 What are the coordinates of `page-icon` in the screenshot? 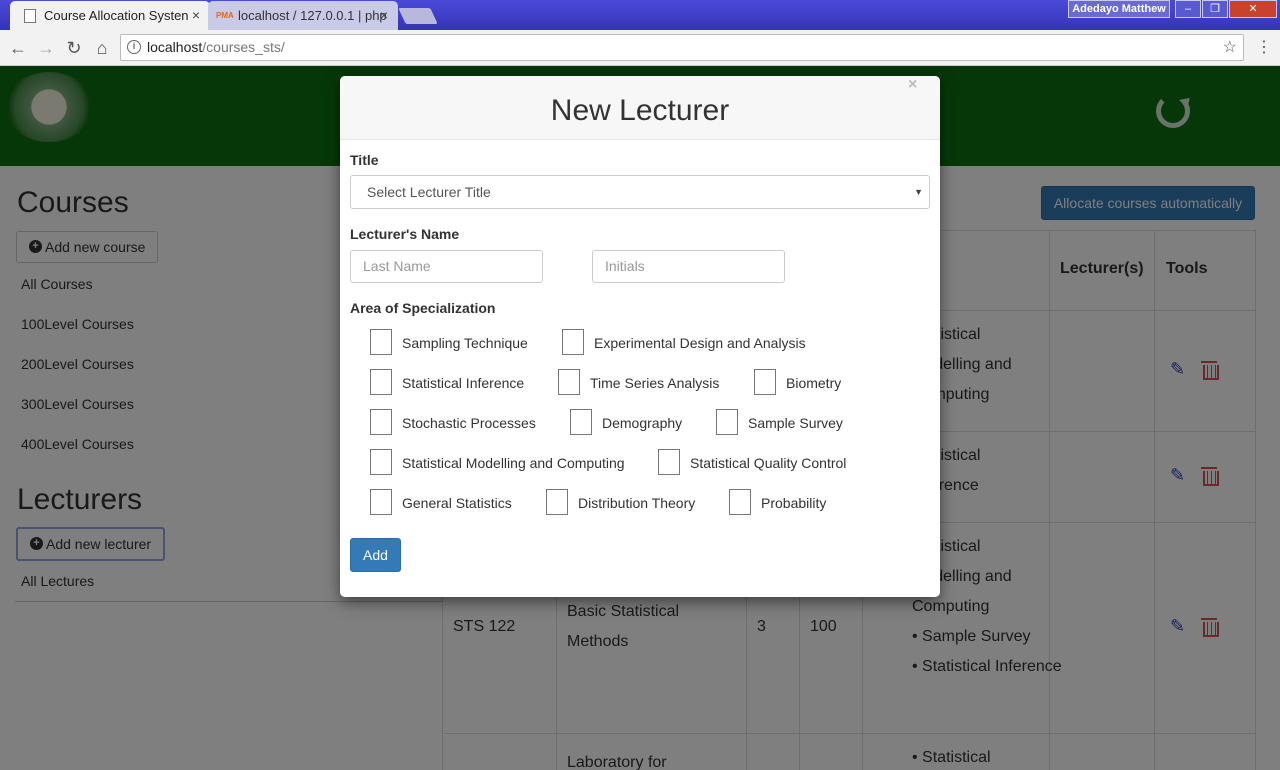 It's located at (30, 16).